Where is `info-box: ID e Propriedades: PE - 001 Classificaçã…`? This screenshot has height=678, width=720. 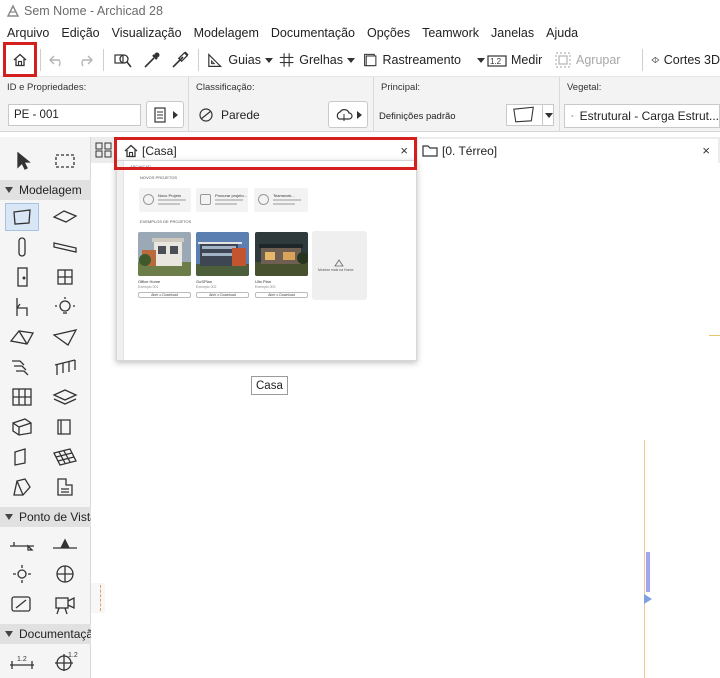
info-box: ID e Propriedades: PE - 001 Classificaçã… is located at coordinates (360, 104).